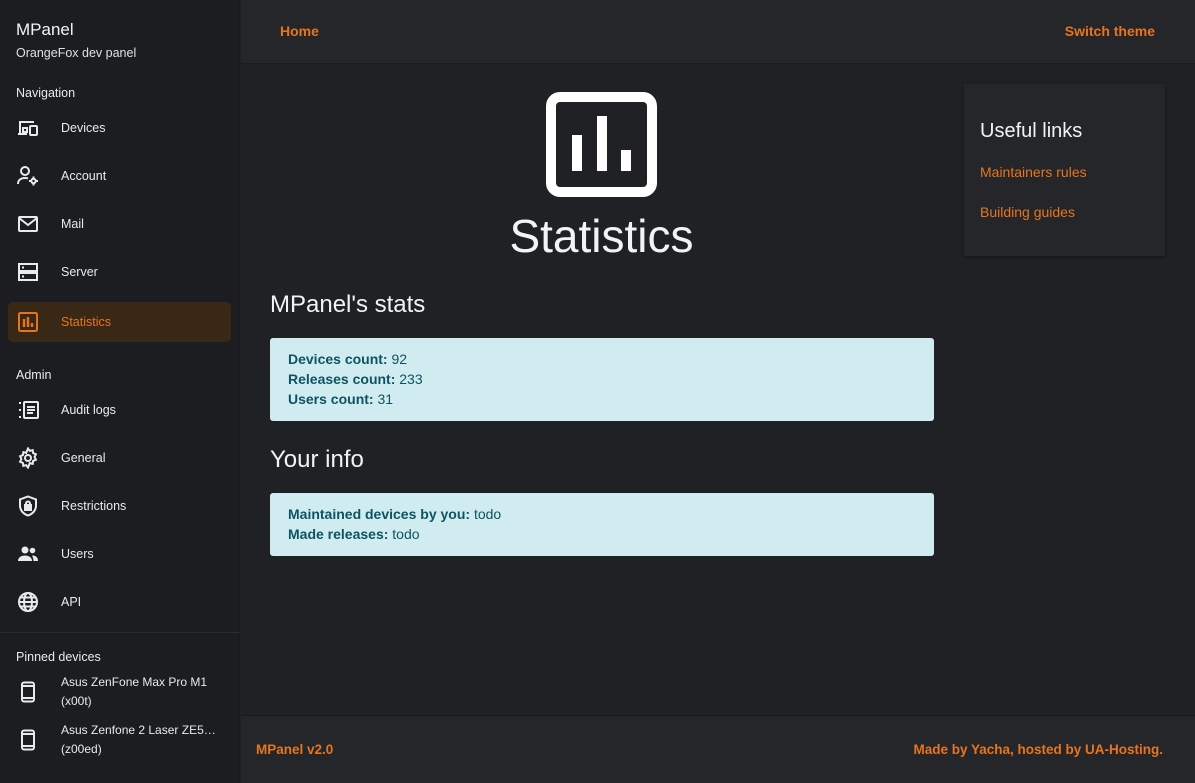 This screenshot has width=1195, height=783. I want to click on made-releases-row: Made releases: todo, so click(602, 534).